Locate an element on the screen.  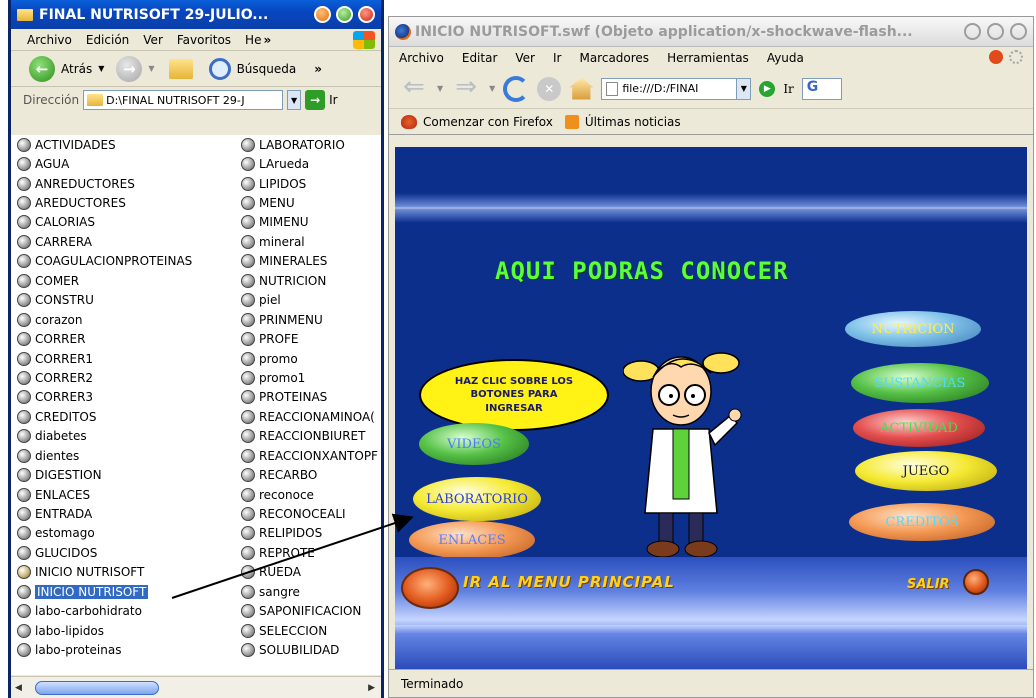
file-item: promo is located at coordinates (310, 358).